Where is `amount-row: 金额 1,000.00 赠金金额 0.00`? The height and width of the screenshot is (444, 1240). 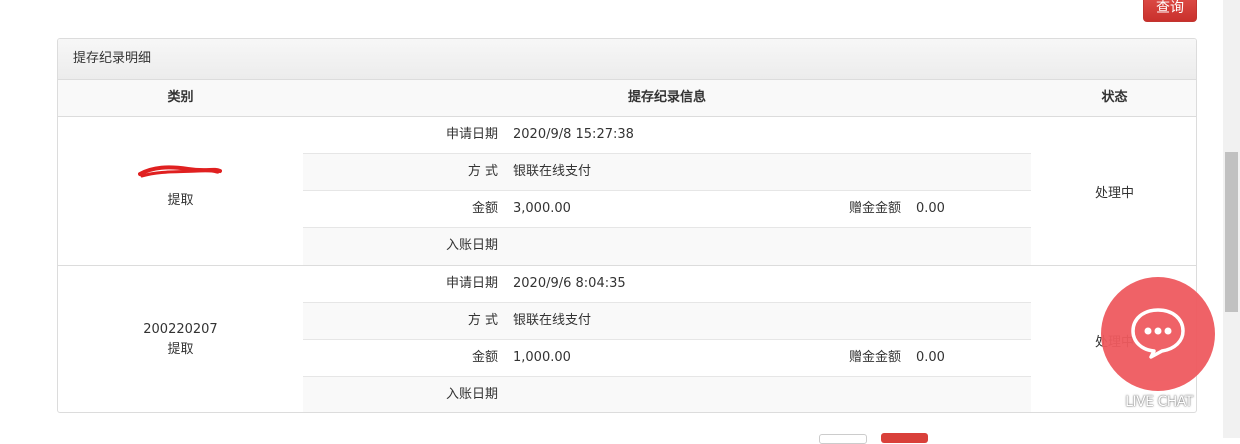
amount-row: 金额 1,000.00 赠金金额 0.00 is located at coordinates (667, 358).